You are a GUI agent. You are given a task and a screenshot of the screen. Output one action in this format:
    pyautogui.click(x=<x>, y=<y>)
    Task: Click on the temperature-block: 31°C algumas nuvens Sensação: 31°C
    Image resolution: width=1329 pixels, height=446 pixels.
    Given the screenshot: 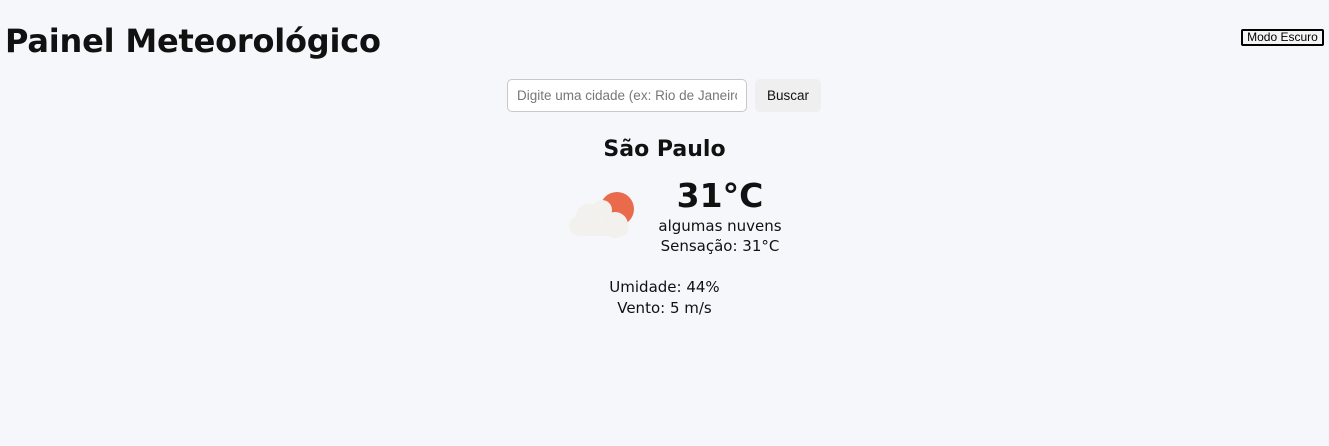 What is the action you would take?
    pyautogui.click(x=720, y=216)
    